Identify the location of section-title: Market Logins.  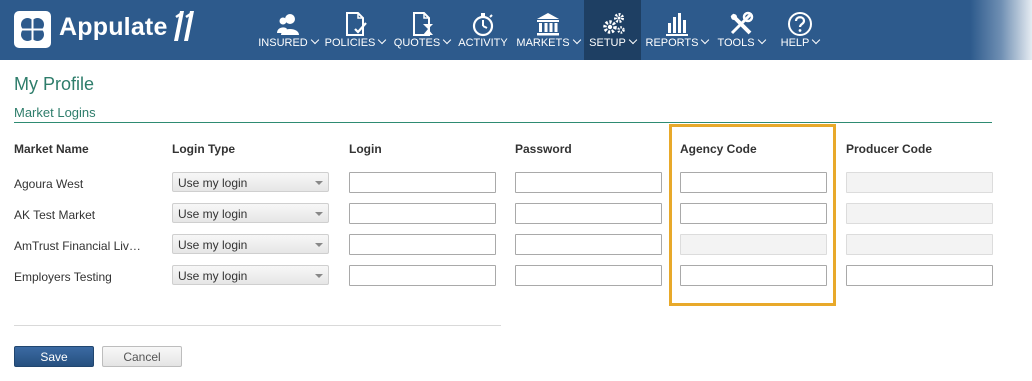
(55, 112).